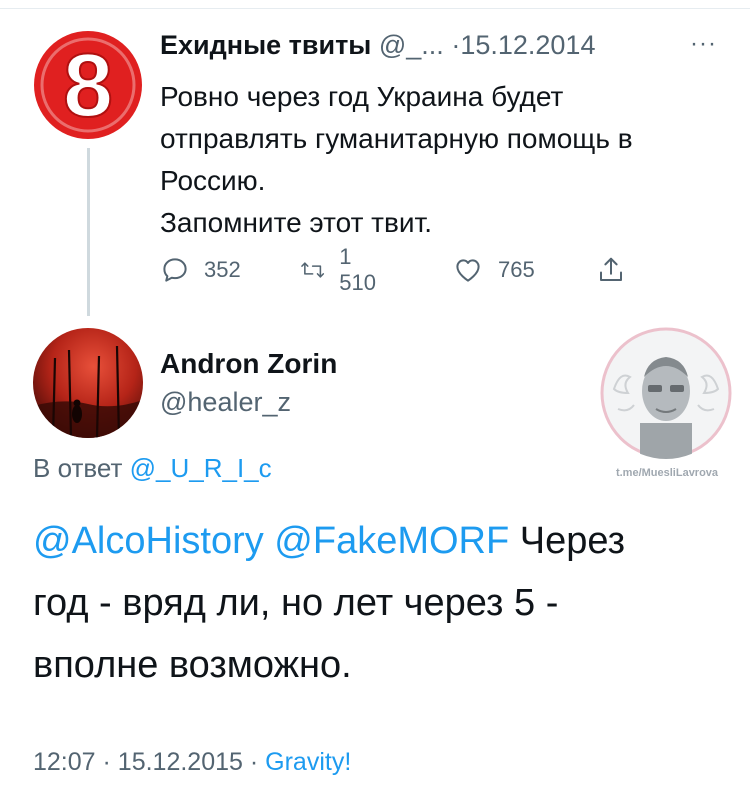  Describe the element at coordinates (78, 468) in the screenshot. I see `reply-to-label: В ответ` at that location.